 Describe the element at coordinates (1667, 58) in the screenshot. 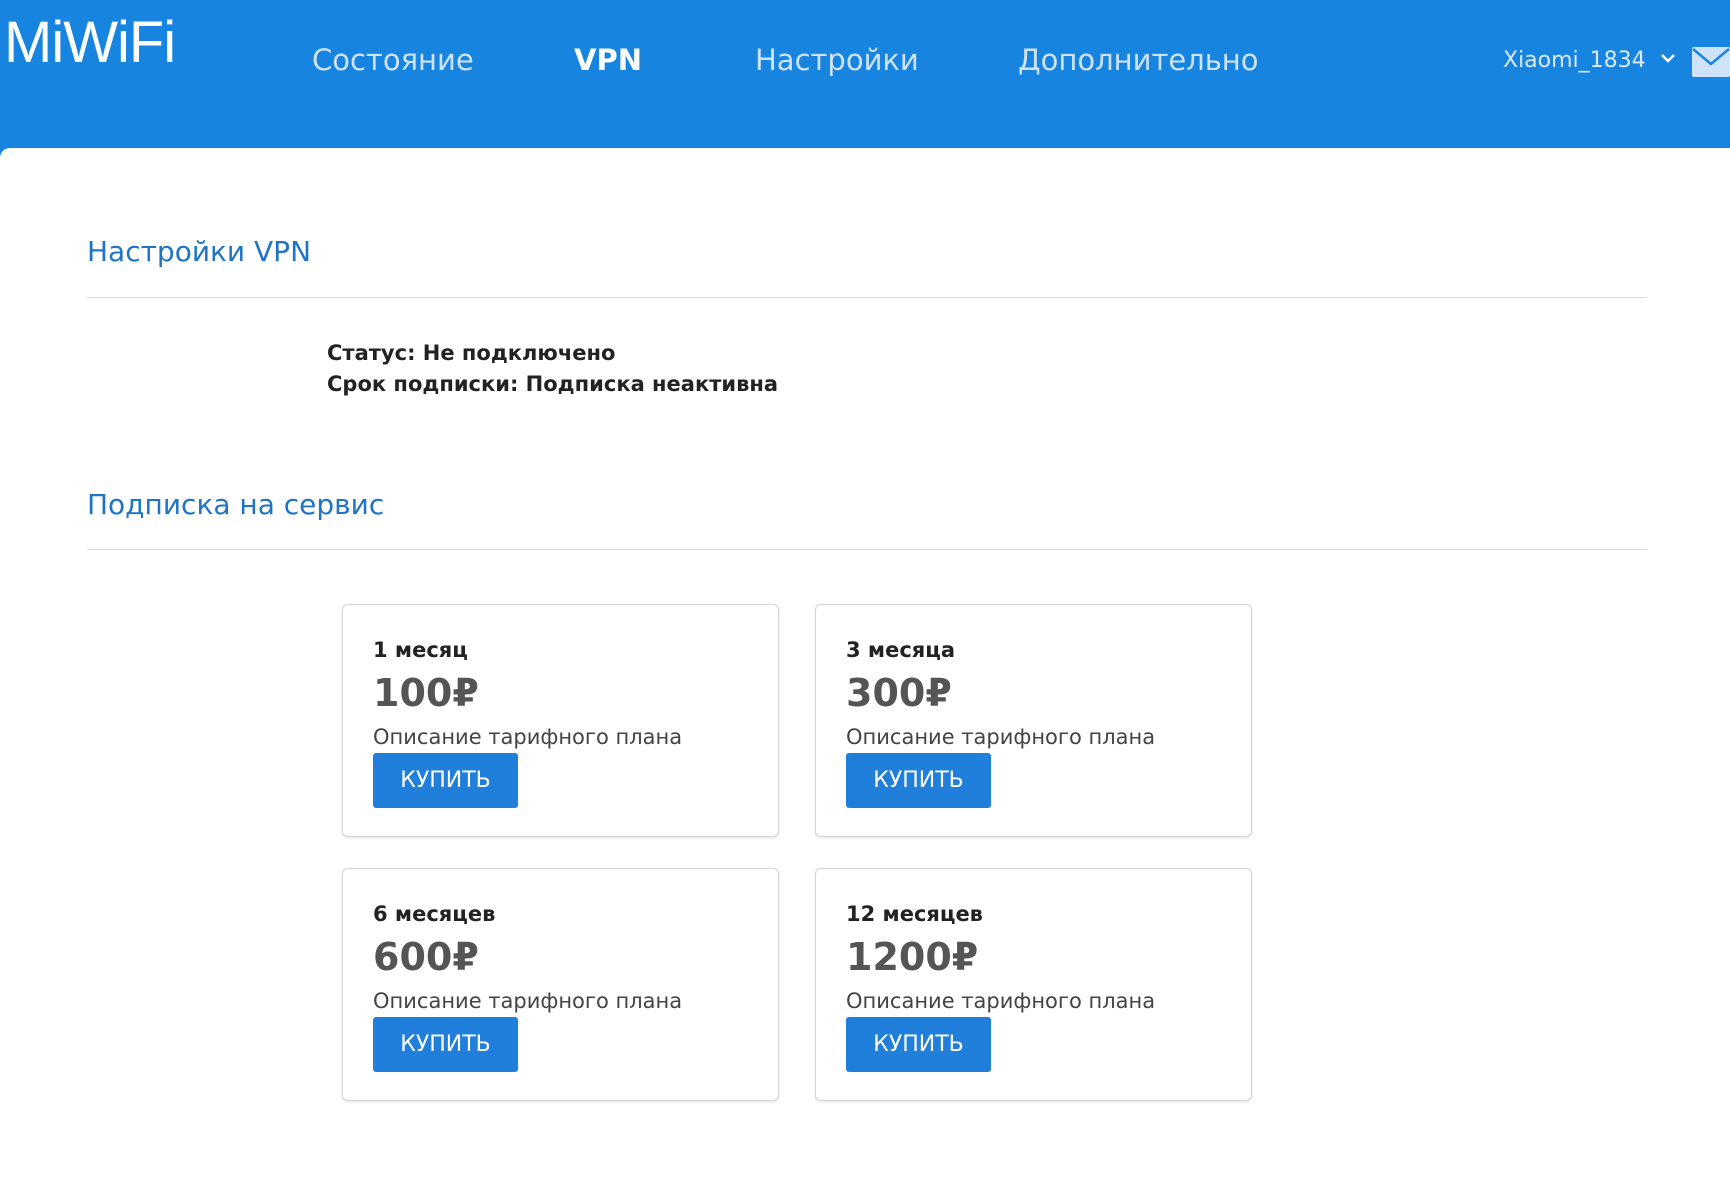

I see `chevron-down-icon` at that location.